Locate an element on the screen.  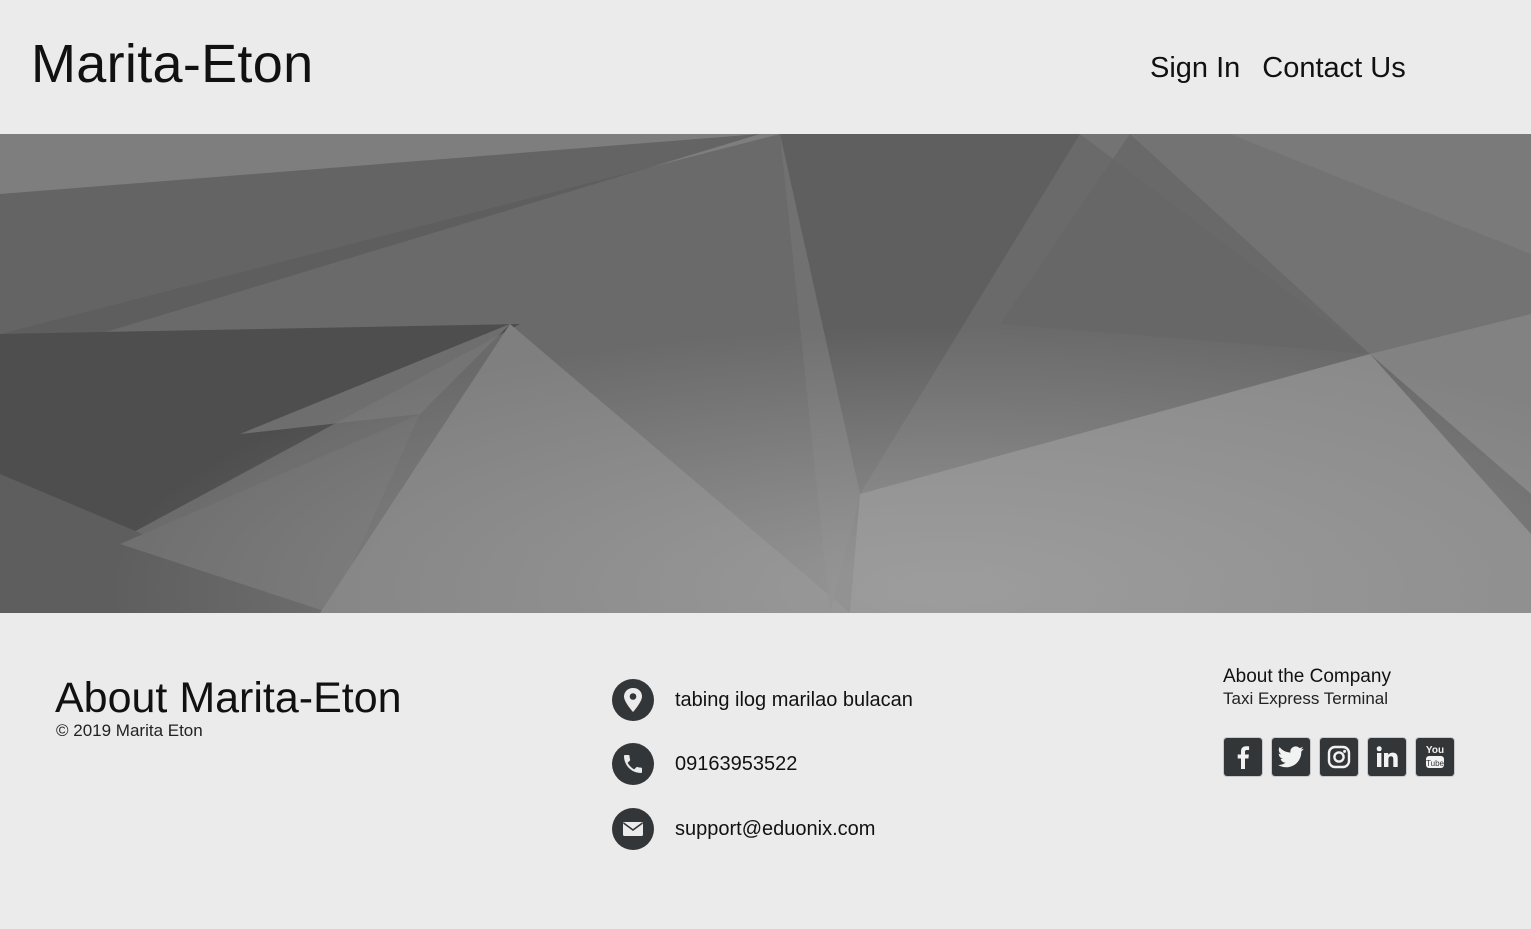
location-pin-icon is located at coordinates (633, 700).